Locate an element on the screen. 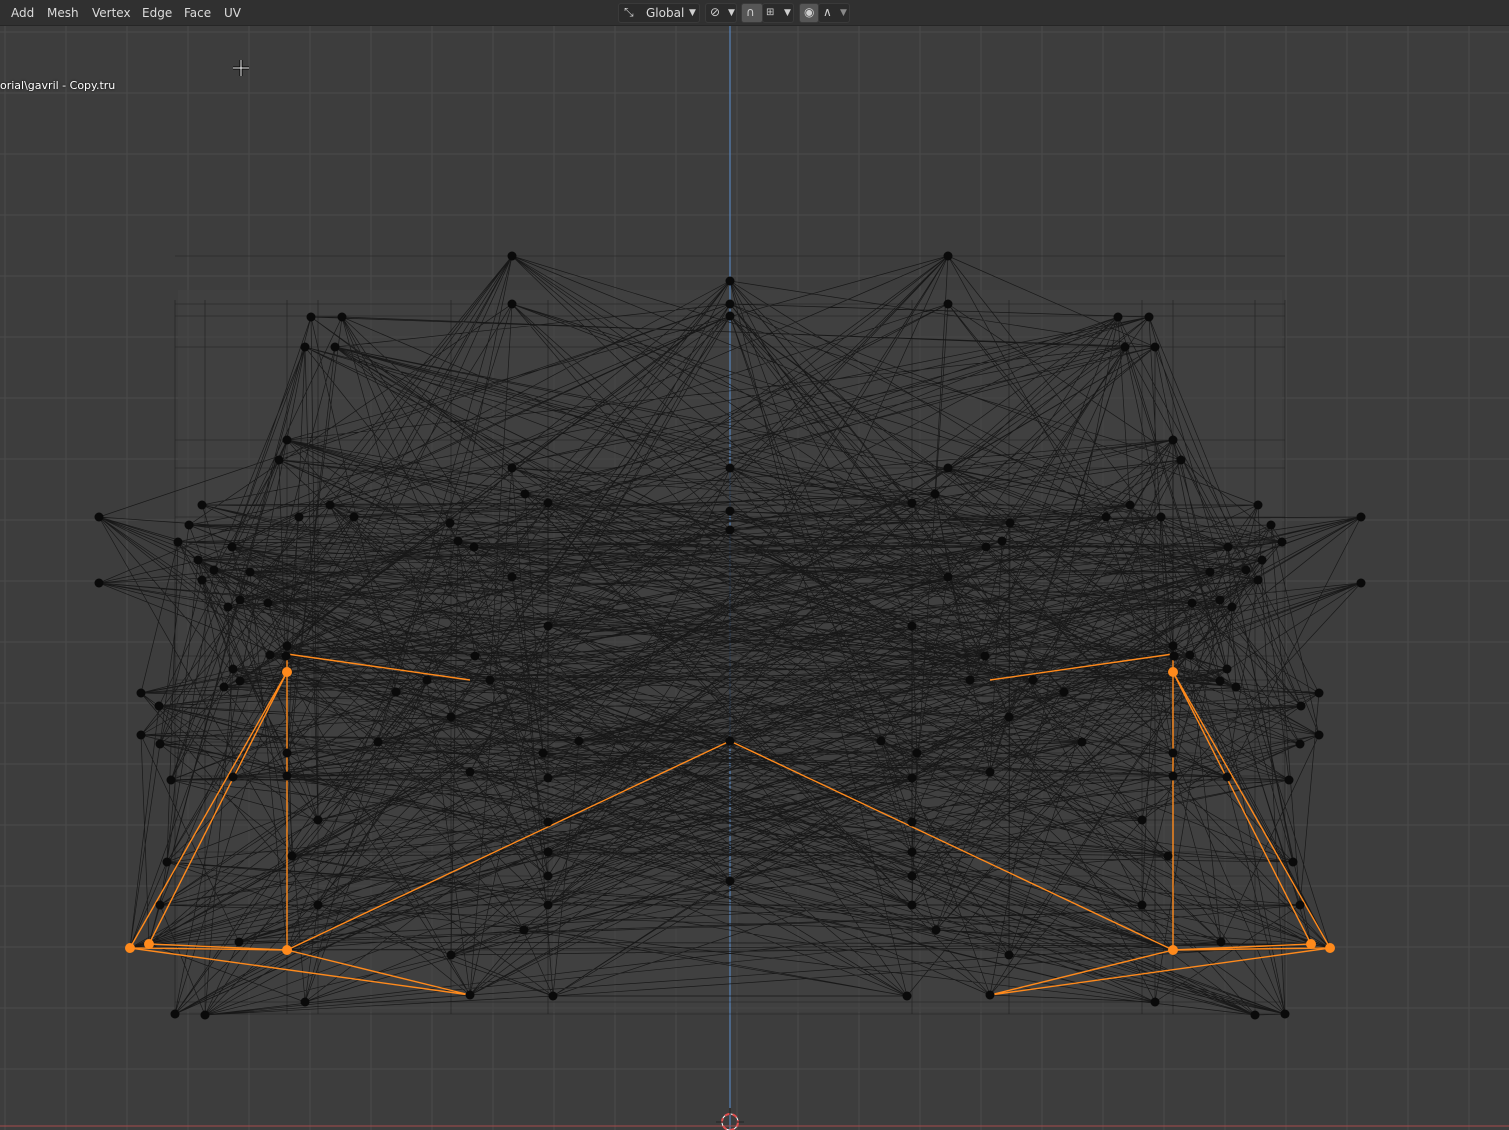  snap-target-dropdown: ⊞ ▼ is located at coordinates (778, 13).